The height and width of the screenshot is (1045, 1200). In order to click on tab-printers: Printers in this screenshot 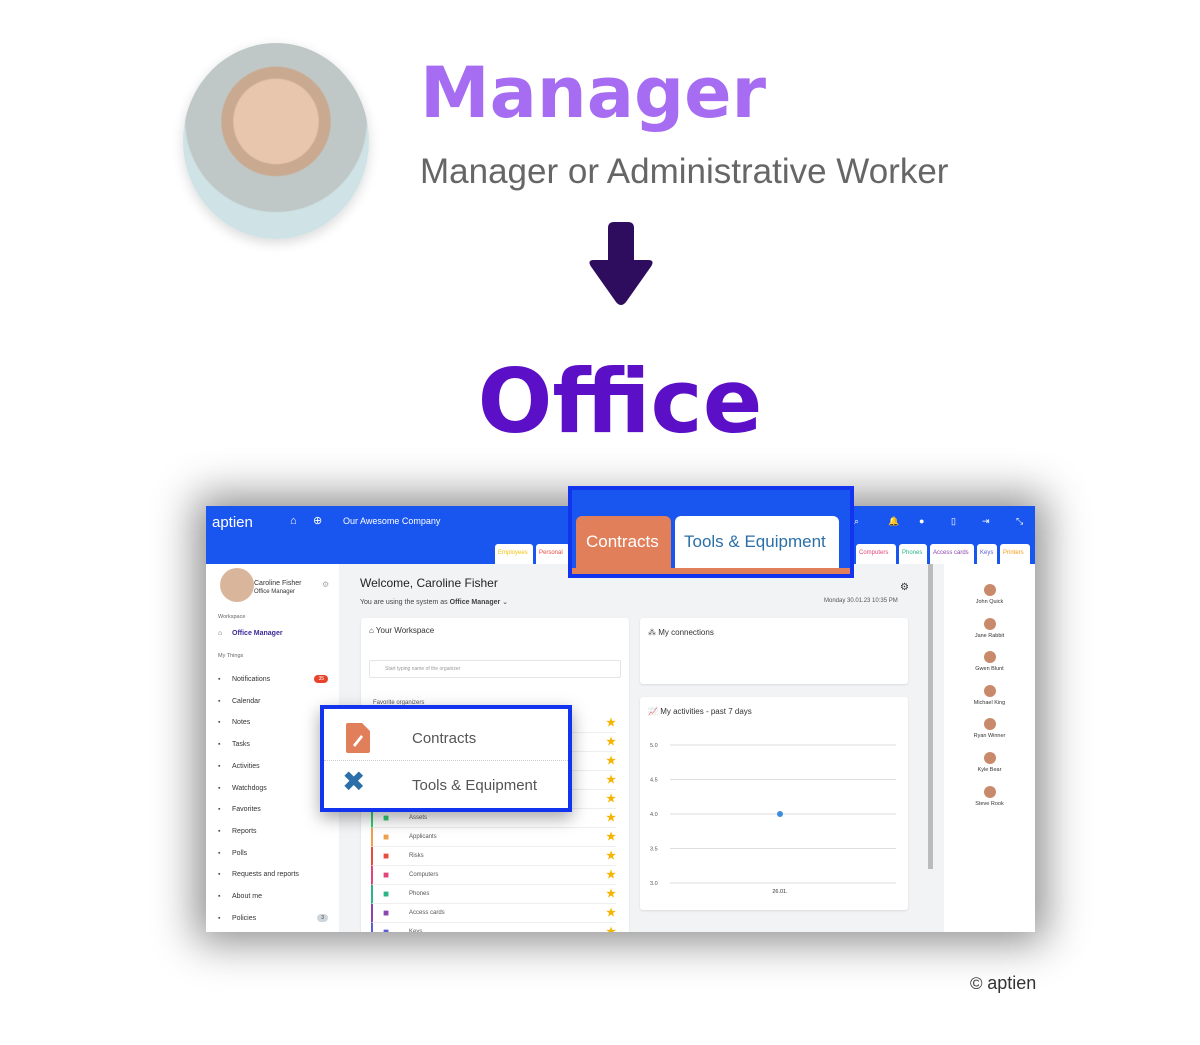, I will do `click(1015, 554)`.